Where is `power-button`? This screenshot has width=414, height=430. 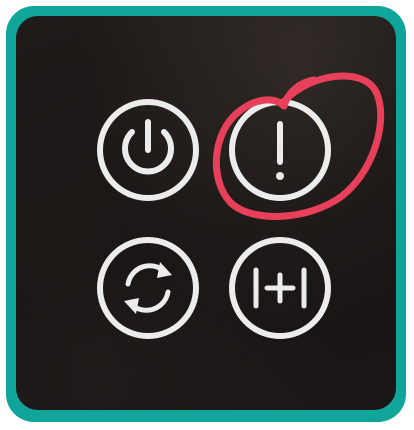 power-button is located at coordinates (148, 150).